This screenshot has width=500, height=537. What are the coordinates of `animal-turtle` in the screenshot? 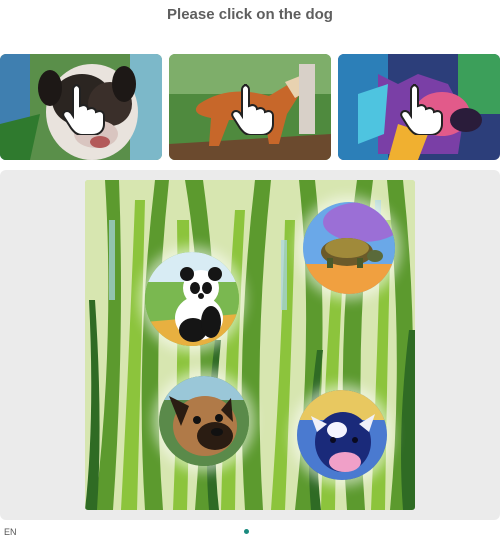 It's located at (349, 248).